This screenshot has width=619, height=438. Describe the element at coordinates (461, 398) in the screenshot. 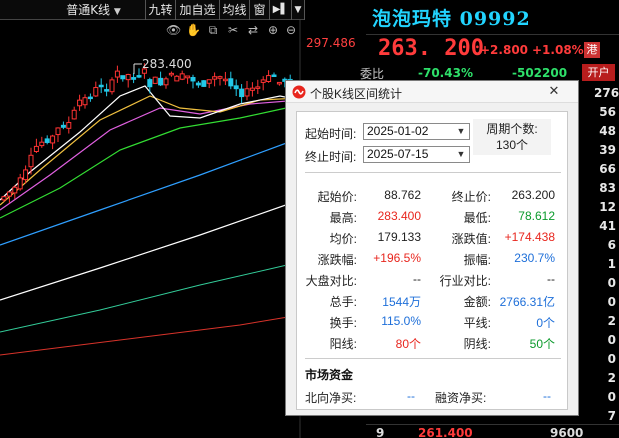

I see `margin-net-buy-label: 融资净买:` at that location.